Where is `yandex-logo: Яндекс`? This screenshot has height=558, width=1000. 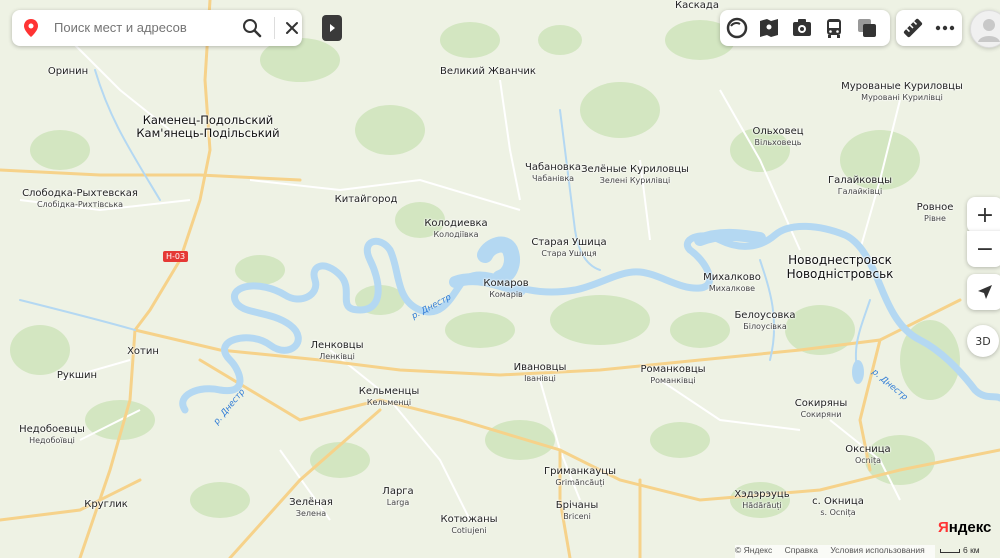 yandex-logo: Яндекс is located at coordinates (965, 527).